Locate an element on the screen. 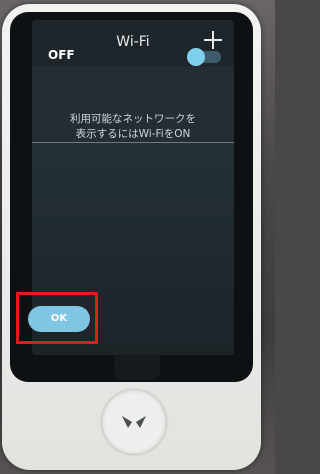  home-button is located at coordinates (134, 422).